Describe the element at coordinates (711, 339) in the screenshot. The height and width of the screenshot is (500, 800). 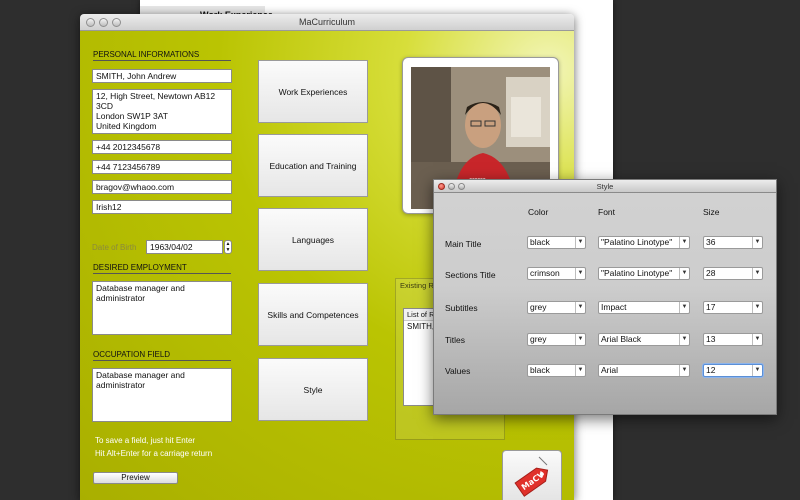
I see `select-value: 13` at that location.